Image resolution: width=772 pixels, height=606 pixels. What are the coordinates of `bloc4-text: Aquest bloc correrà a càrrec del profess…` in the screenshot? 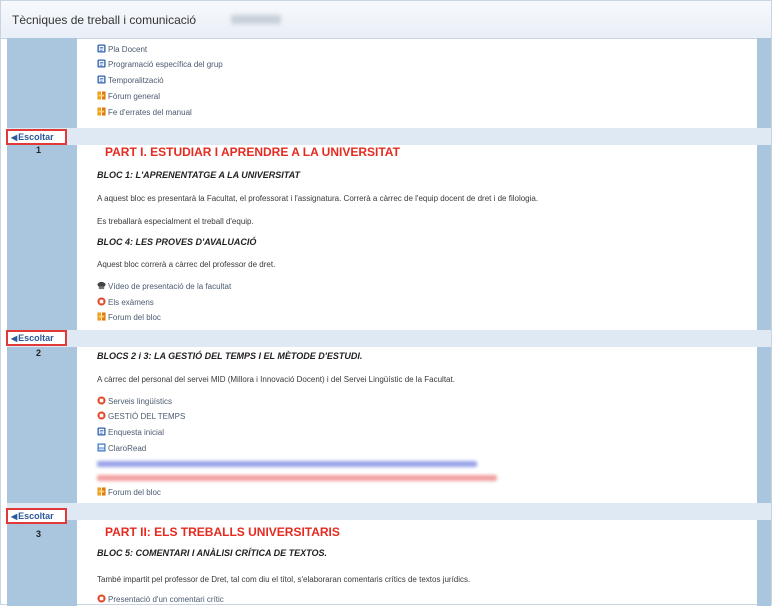 It's located at (186, 264).